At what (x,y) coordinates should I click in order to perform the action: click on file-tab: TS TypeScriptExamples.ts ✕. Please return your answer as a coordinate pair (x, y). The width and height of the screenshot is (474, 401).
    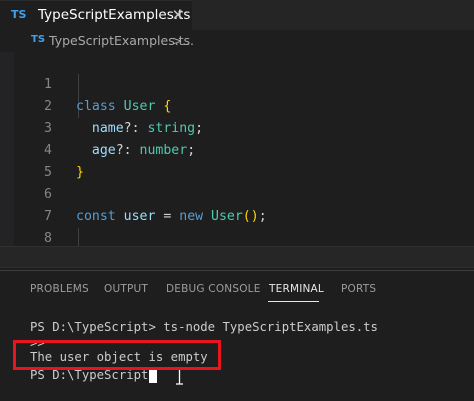
    Looking at the image, I should click on (96, 15).